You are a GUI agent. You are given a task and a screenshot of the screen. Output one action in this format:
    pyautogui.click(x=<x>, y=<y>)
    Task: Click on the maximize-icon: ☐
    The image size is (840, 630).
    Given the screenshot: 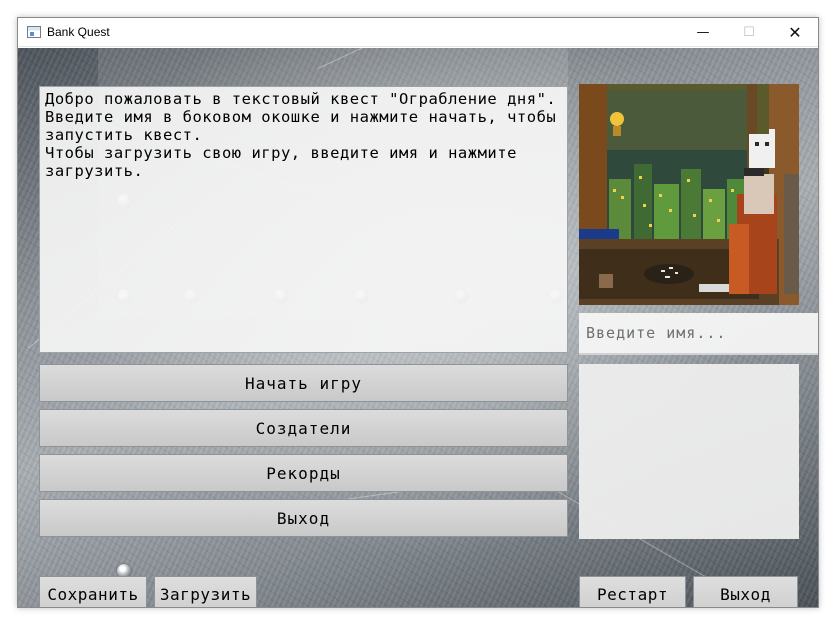 What is the action you would take?
    pyautogui.click(x=749, y=32)
    